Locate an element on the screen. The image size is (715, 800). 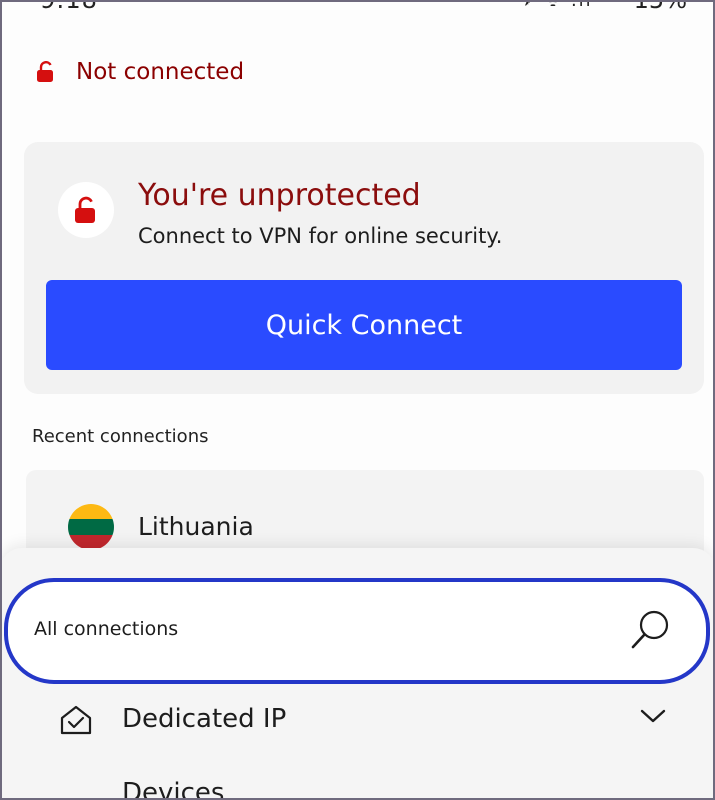
connection-status-text: Not connected is located at coordinates (160, 72).